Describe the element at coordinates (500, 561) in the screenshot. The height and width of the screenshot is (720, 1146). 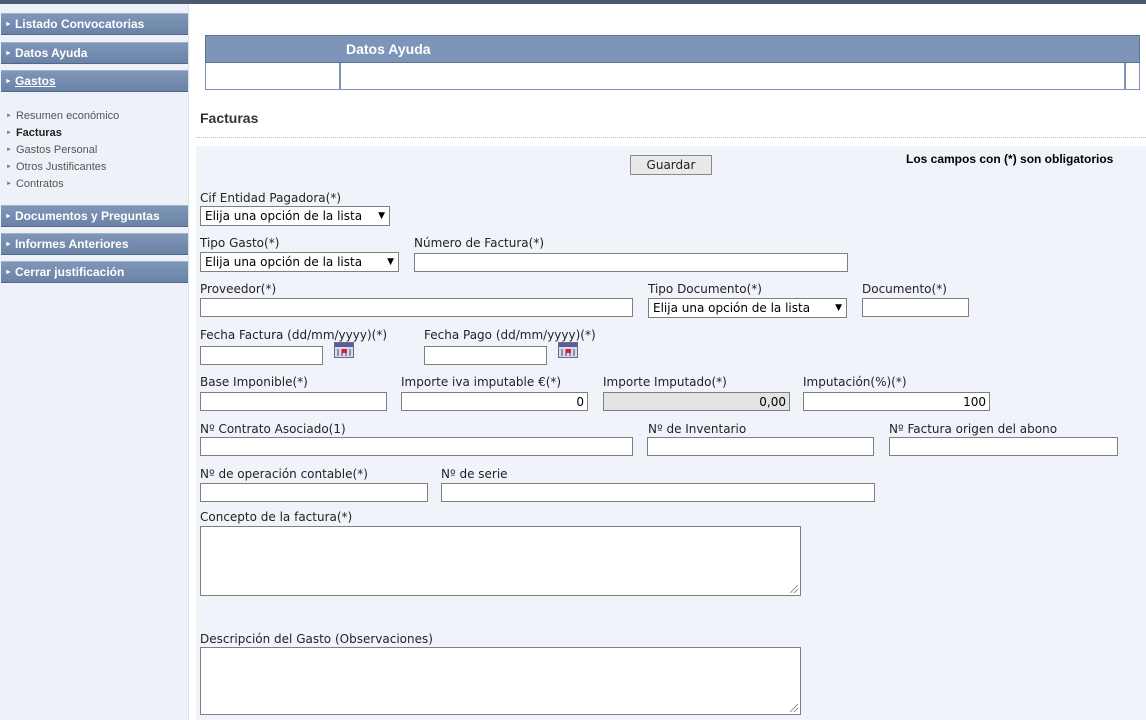
I see `concepto-textarea` at that location.